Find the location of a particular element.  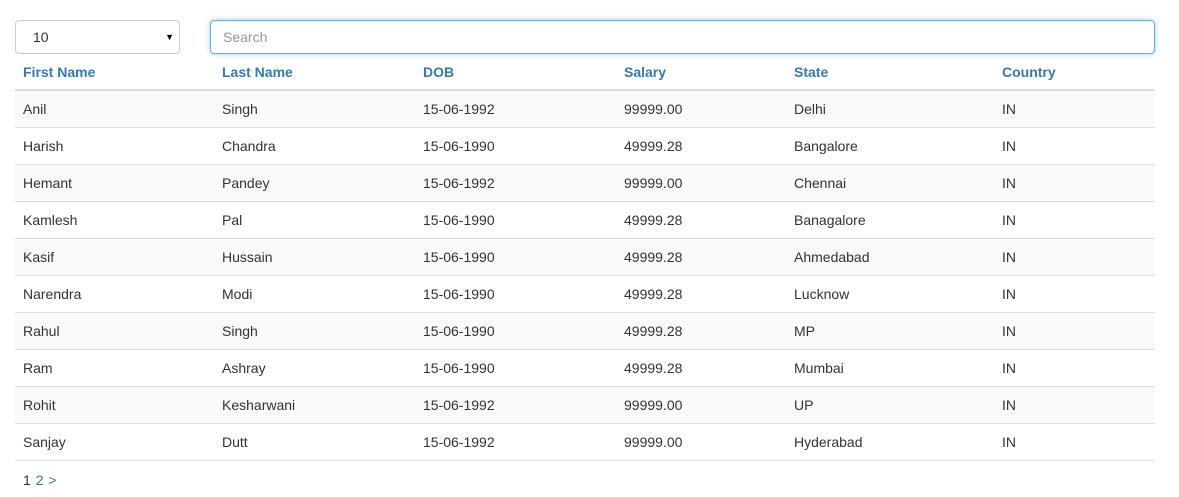

column-header-salary: Salary is located at coordinates (701, 72).